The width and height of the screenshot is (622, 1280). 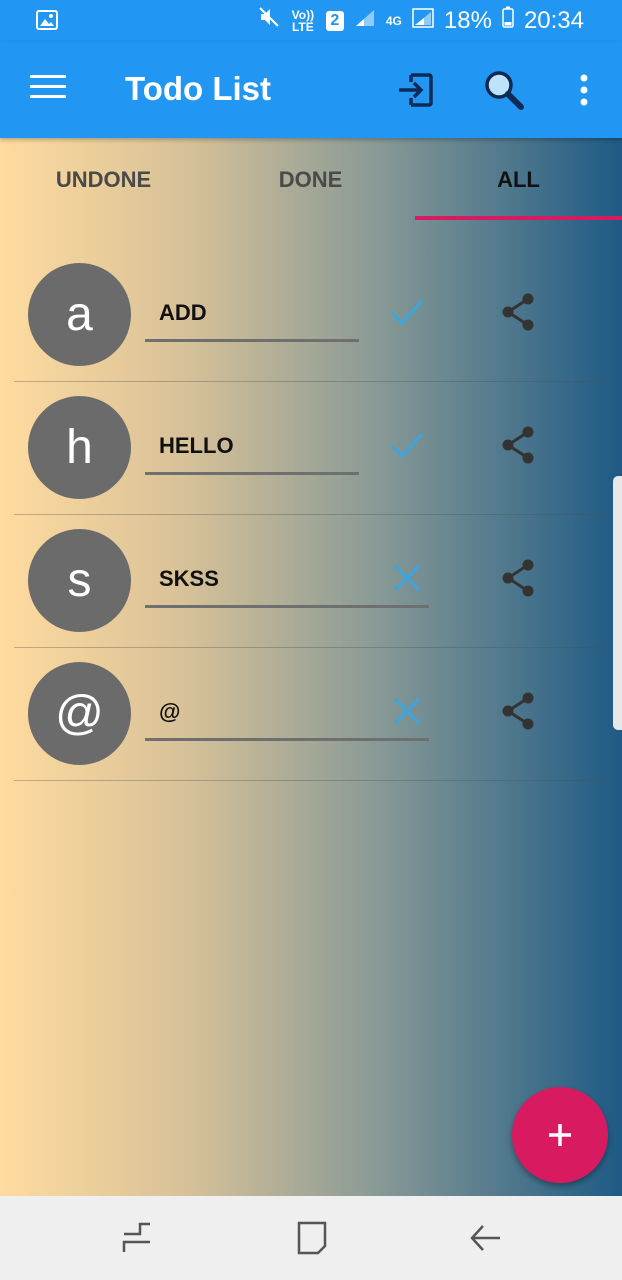 I want to click on network-type: 4G, so click(x=393, y=20).